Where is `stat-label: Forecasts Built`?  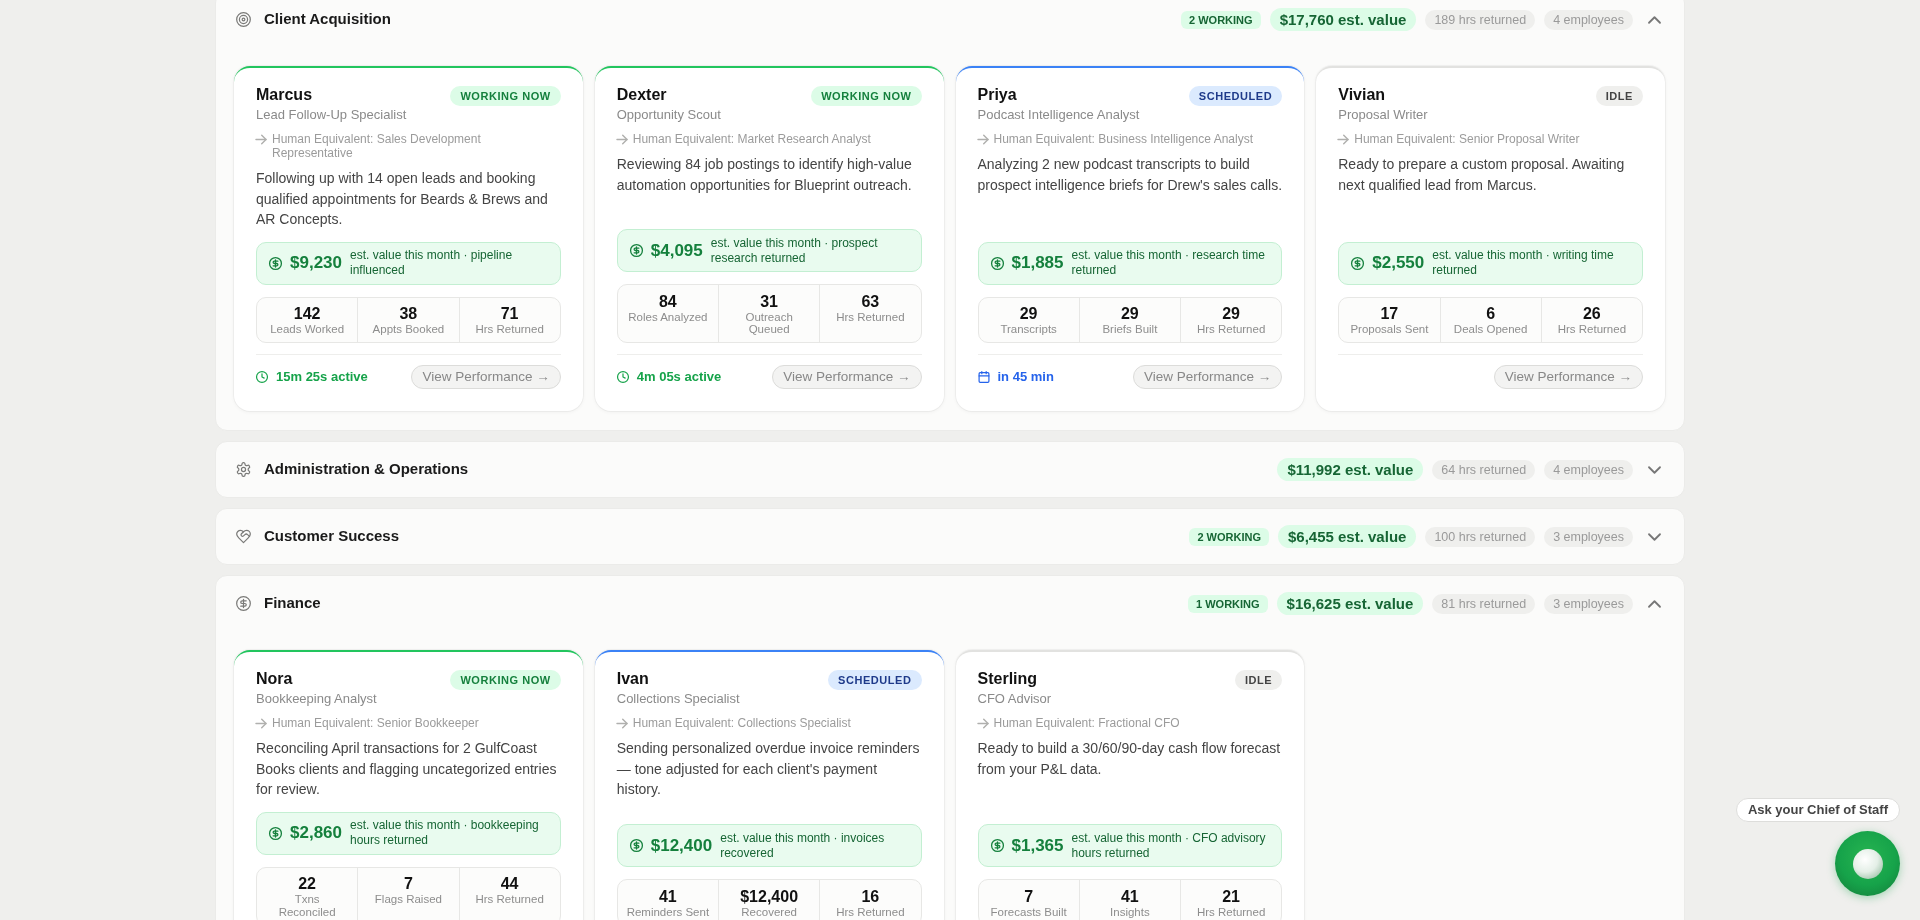 stat-label: Forecasts Built is located at coordinates (1028, 911).